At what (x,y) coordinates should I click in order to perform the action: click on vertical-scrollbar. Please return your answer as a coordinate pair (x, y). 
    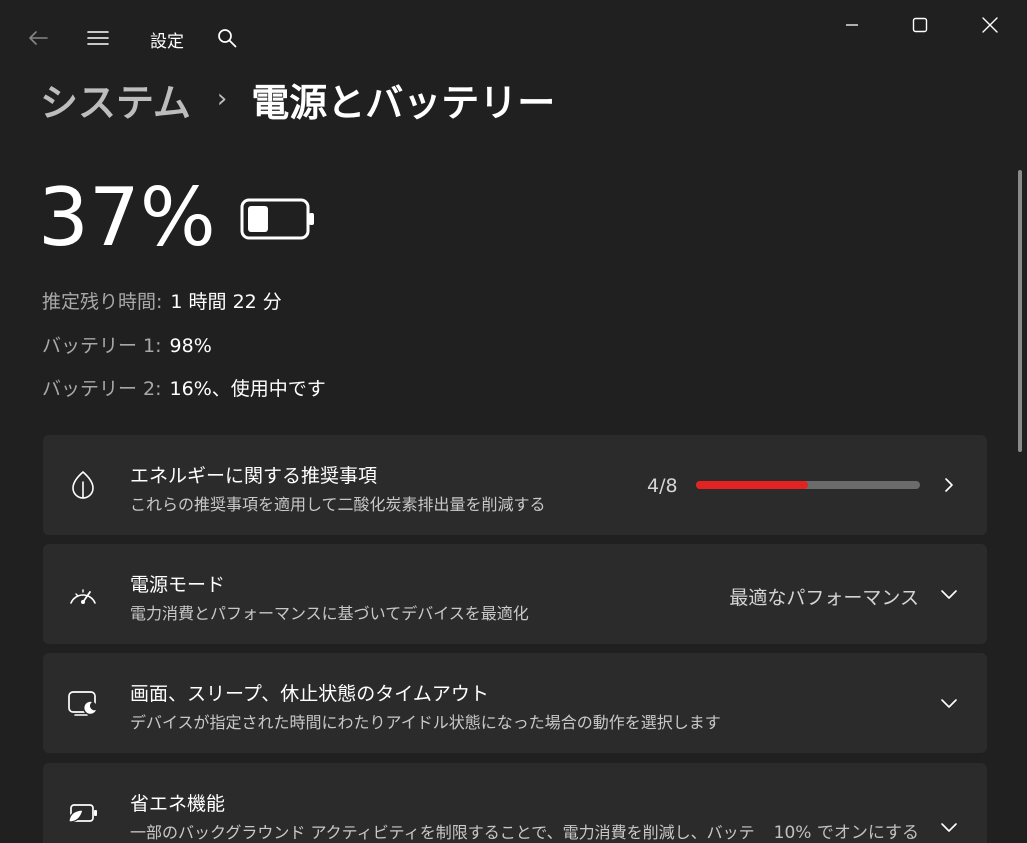
    Looking at the image, I should click on (1020, 311).